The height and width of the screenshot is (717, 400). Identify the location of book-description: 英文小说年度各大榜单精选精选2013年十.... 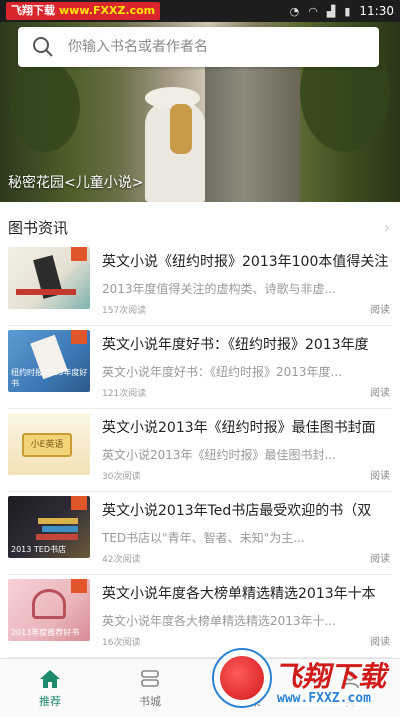
(219, 621).